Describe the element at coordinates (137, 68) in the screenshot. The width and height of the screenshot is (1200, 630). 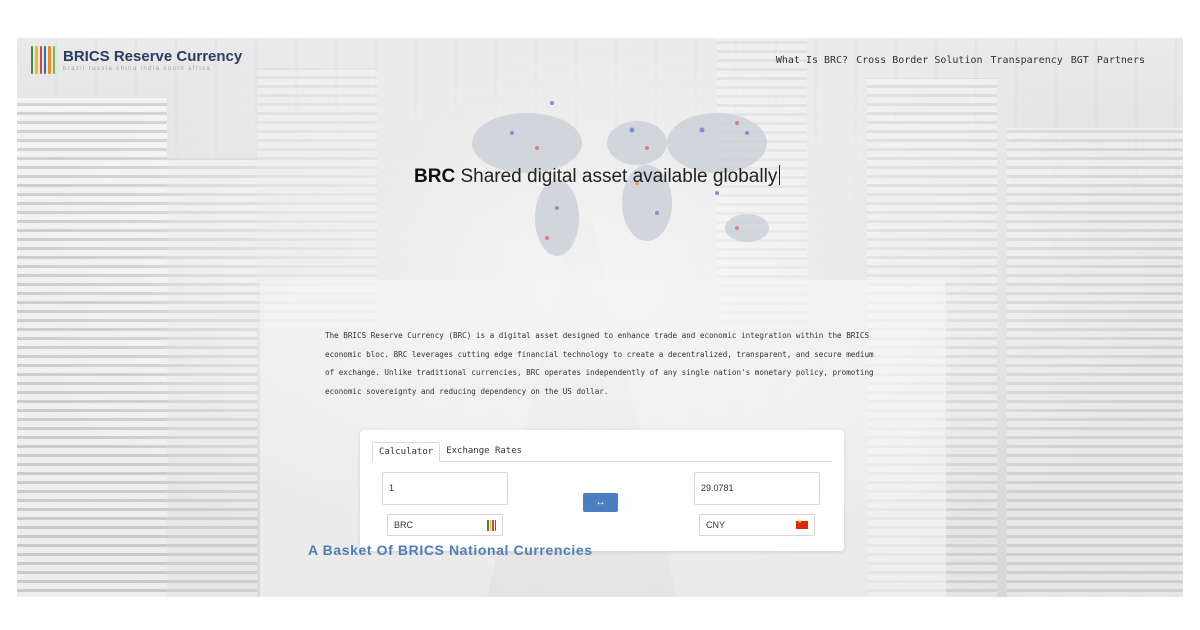
I see `brand-subtitle: brazil russia china india south africa` at that location.